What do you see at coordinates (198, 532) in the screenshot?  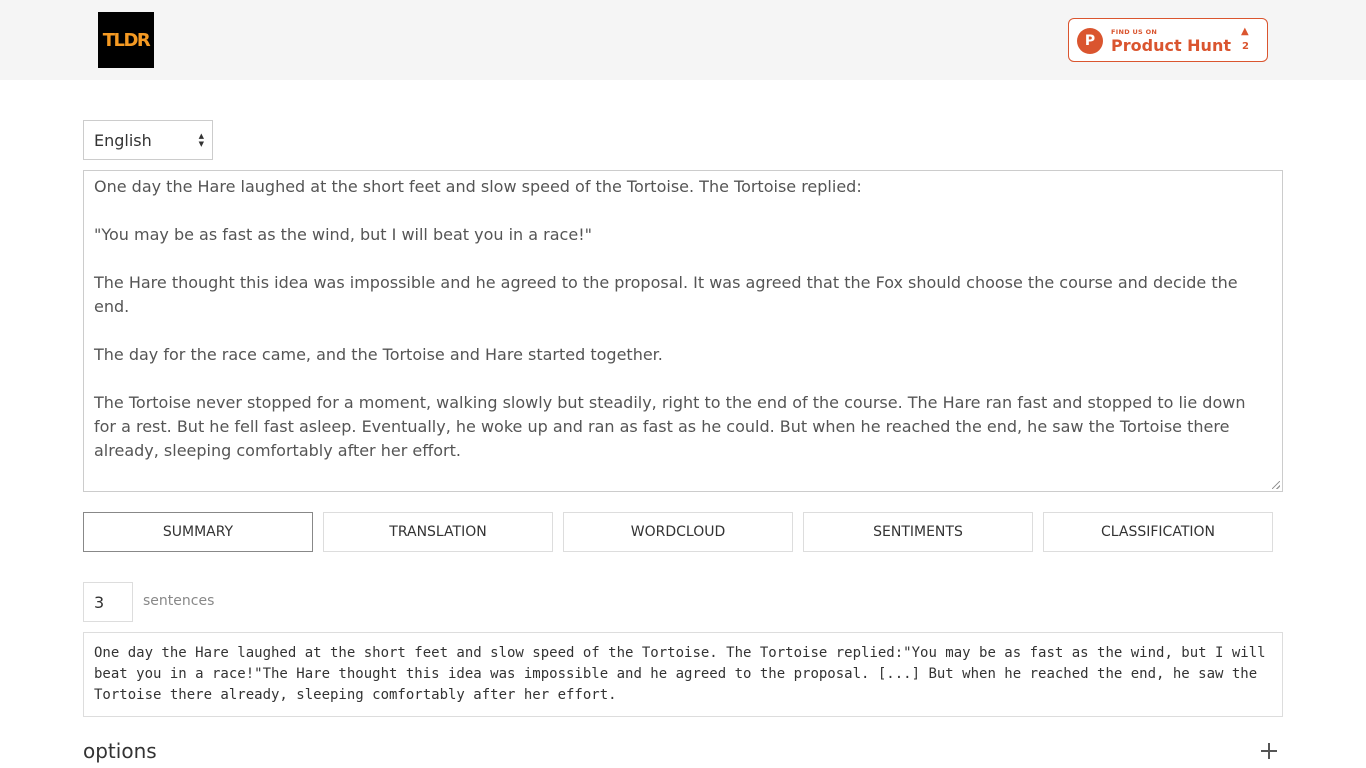 I see `tab-summary: SUMMARY` at bounding box center [198, 532].